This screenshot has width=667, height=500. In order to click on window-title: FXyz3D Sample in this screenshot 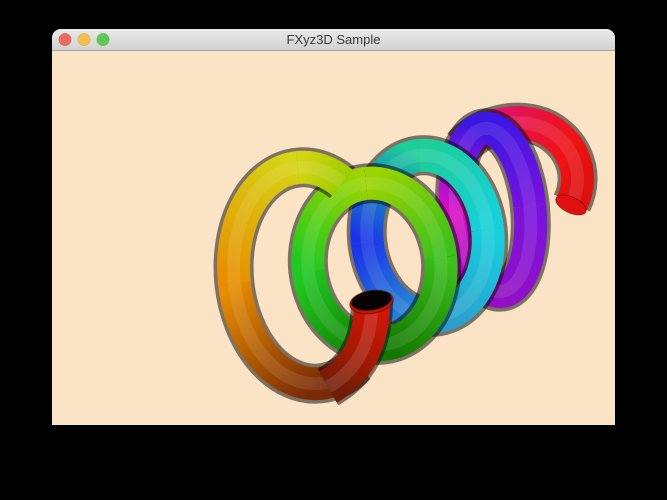, I will do `click(333, 39)`.